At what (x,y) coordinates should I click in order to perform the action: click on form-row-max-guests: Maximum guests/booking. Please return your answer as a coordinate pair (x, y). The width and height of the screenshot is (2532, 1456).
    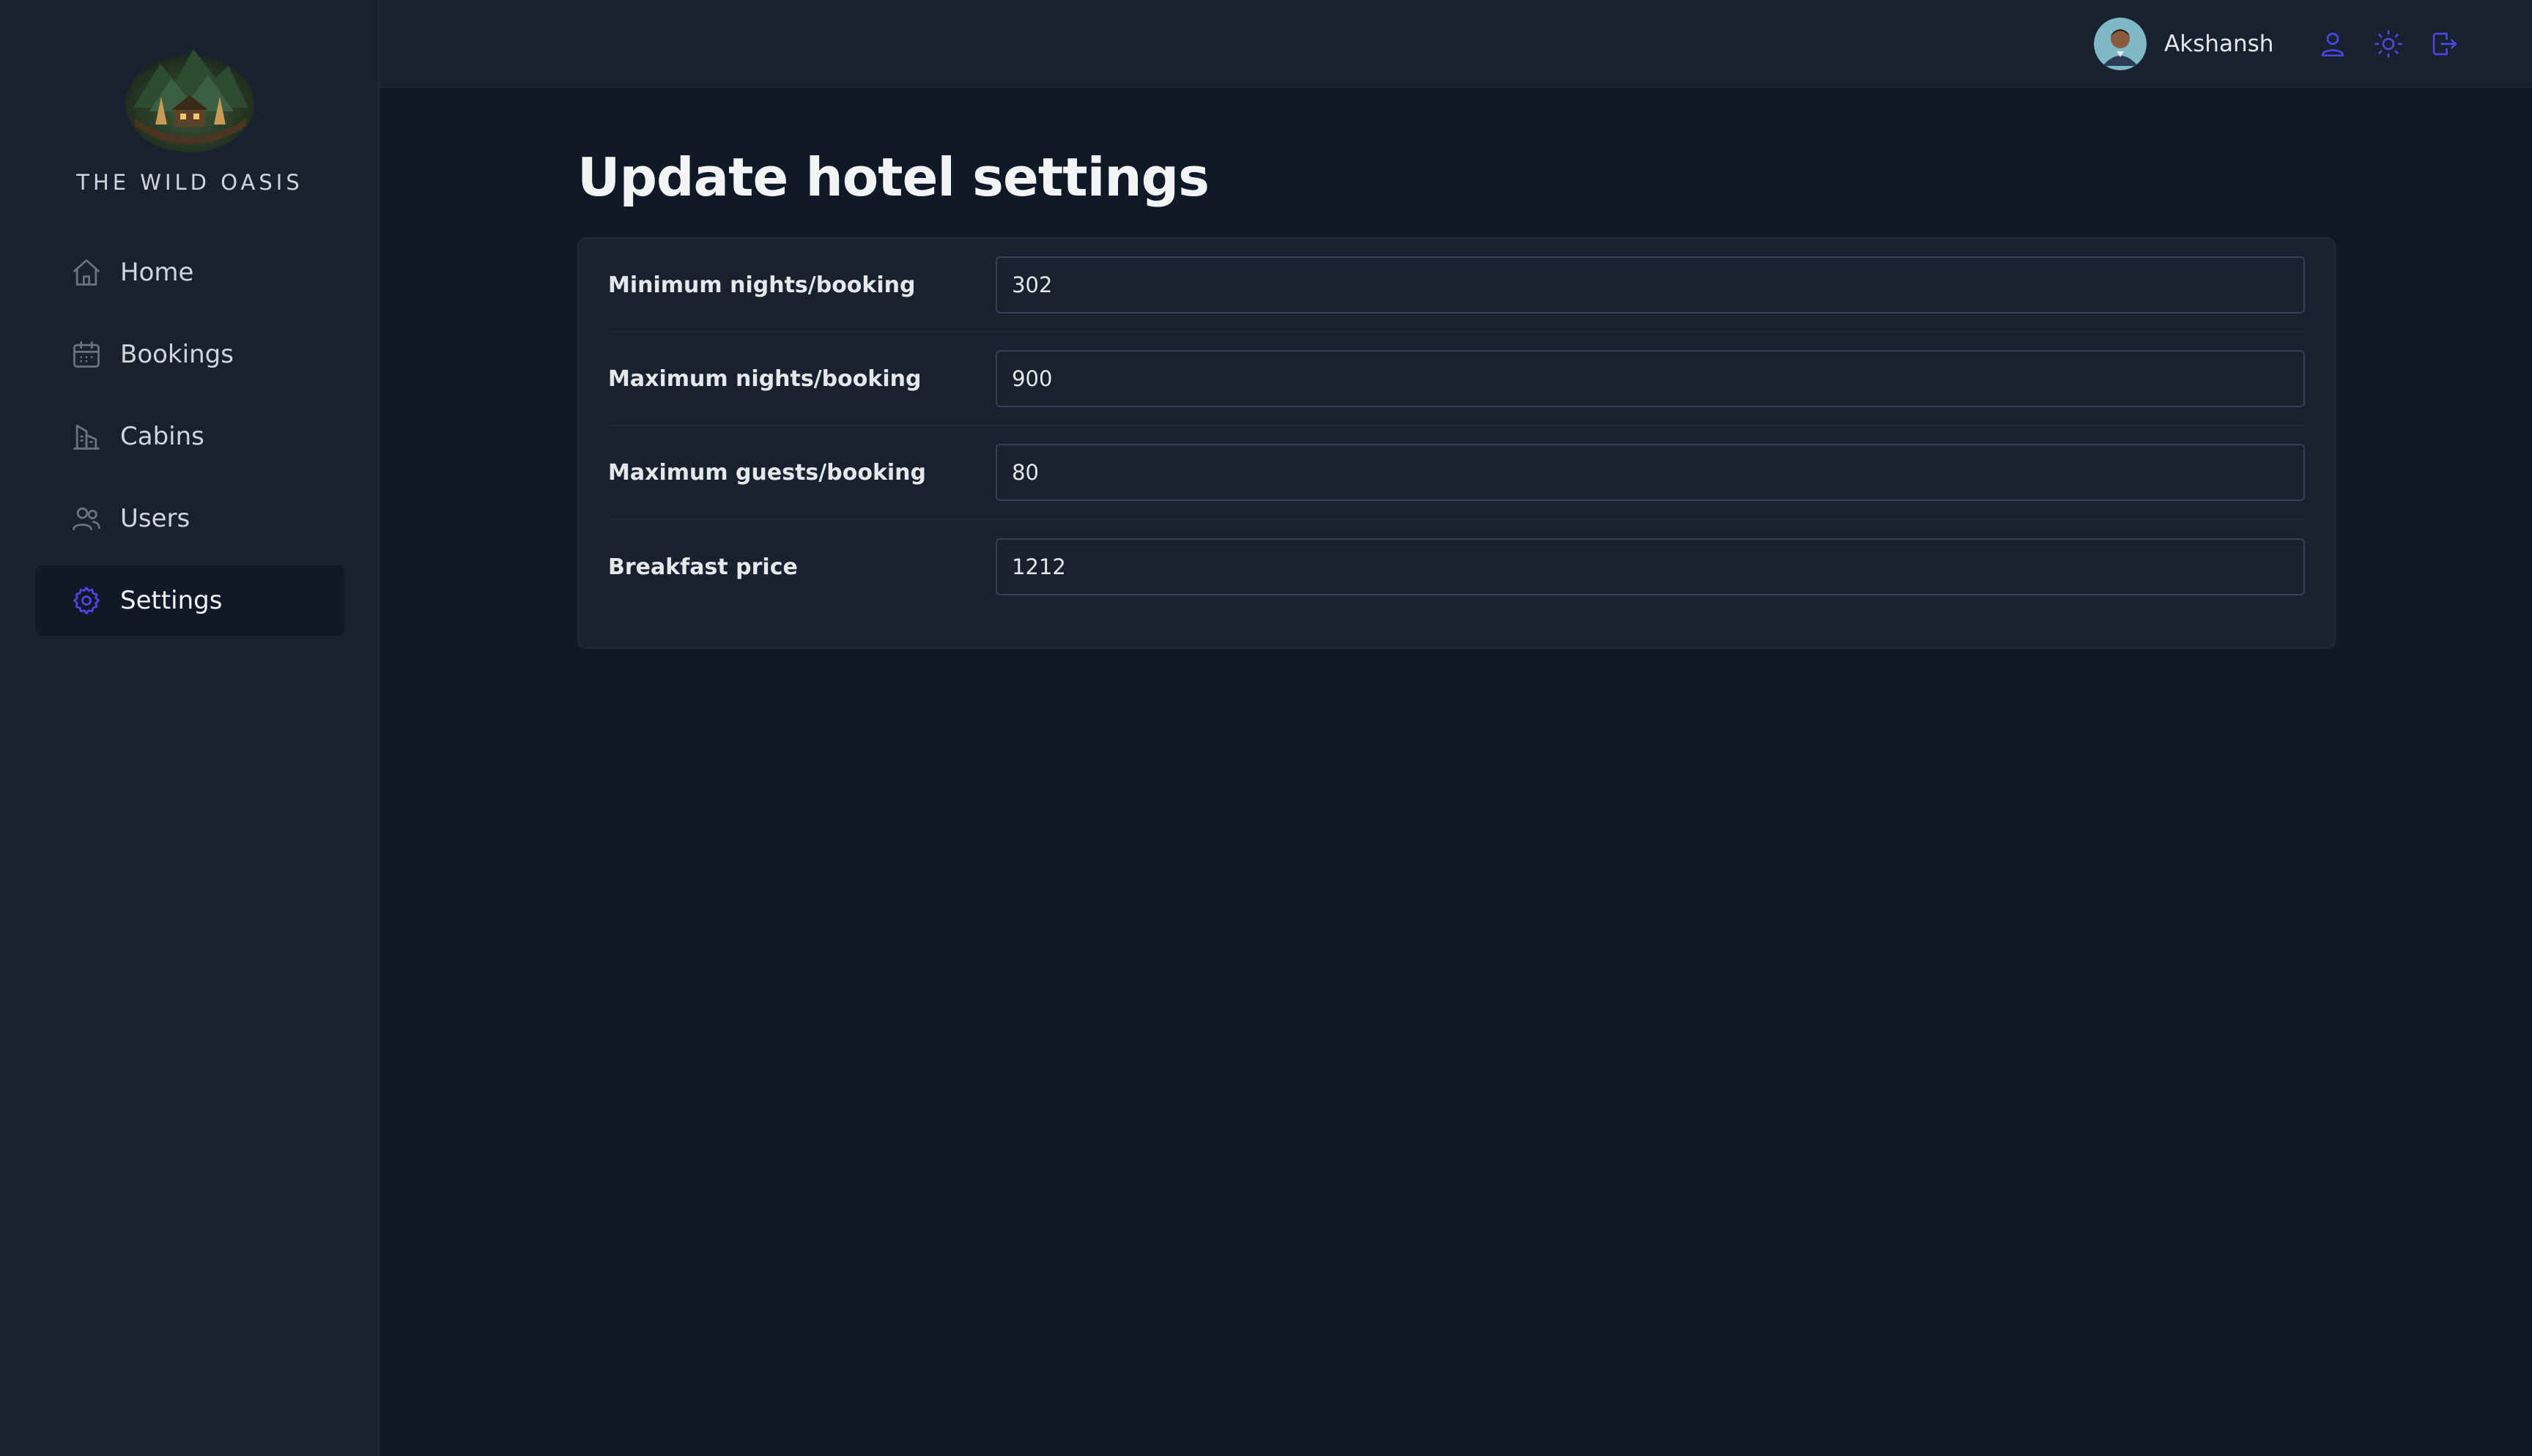
    Looking at the image, I should click on (1456, 473).